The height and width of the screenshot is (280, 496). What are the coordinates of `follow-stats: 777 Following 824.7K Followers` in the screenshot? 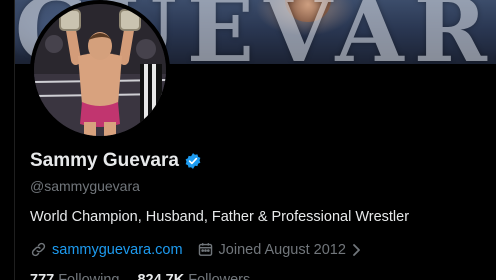 It's located at (149, 276).